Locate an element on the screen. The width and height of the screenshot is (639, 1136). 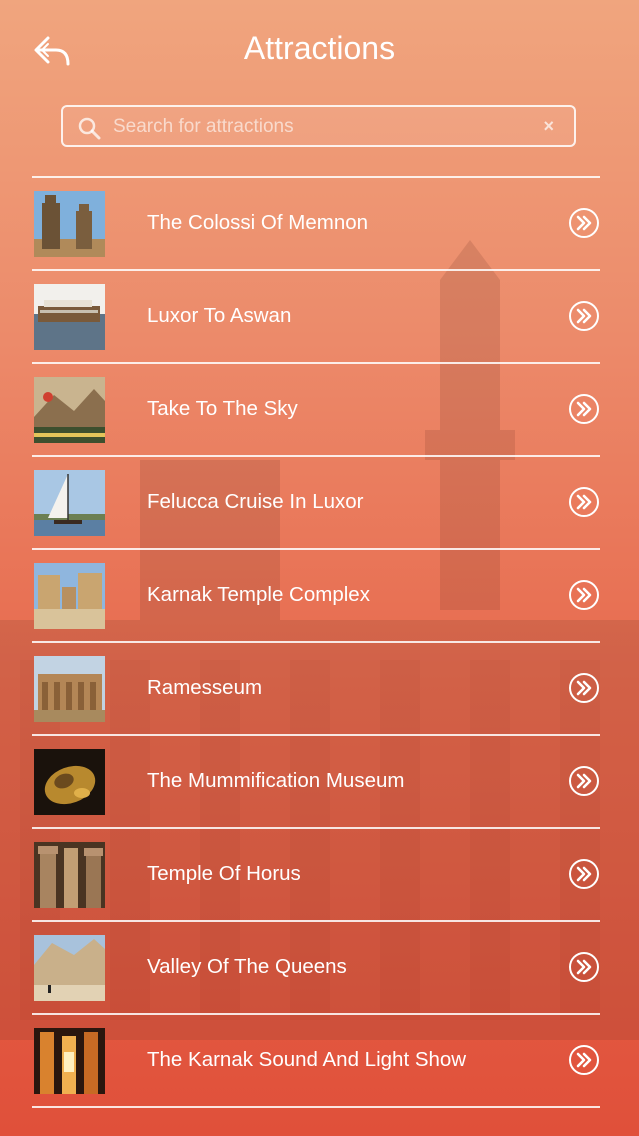
attraction-label: Karnak Temple Complex is located at coordinates (258, 594).